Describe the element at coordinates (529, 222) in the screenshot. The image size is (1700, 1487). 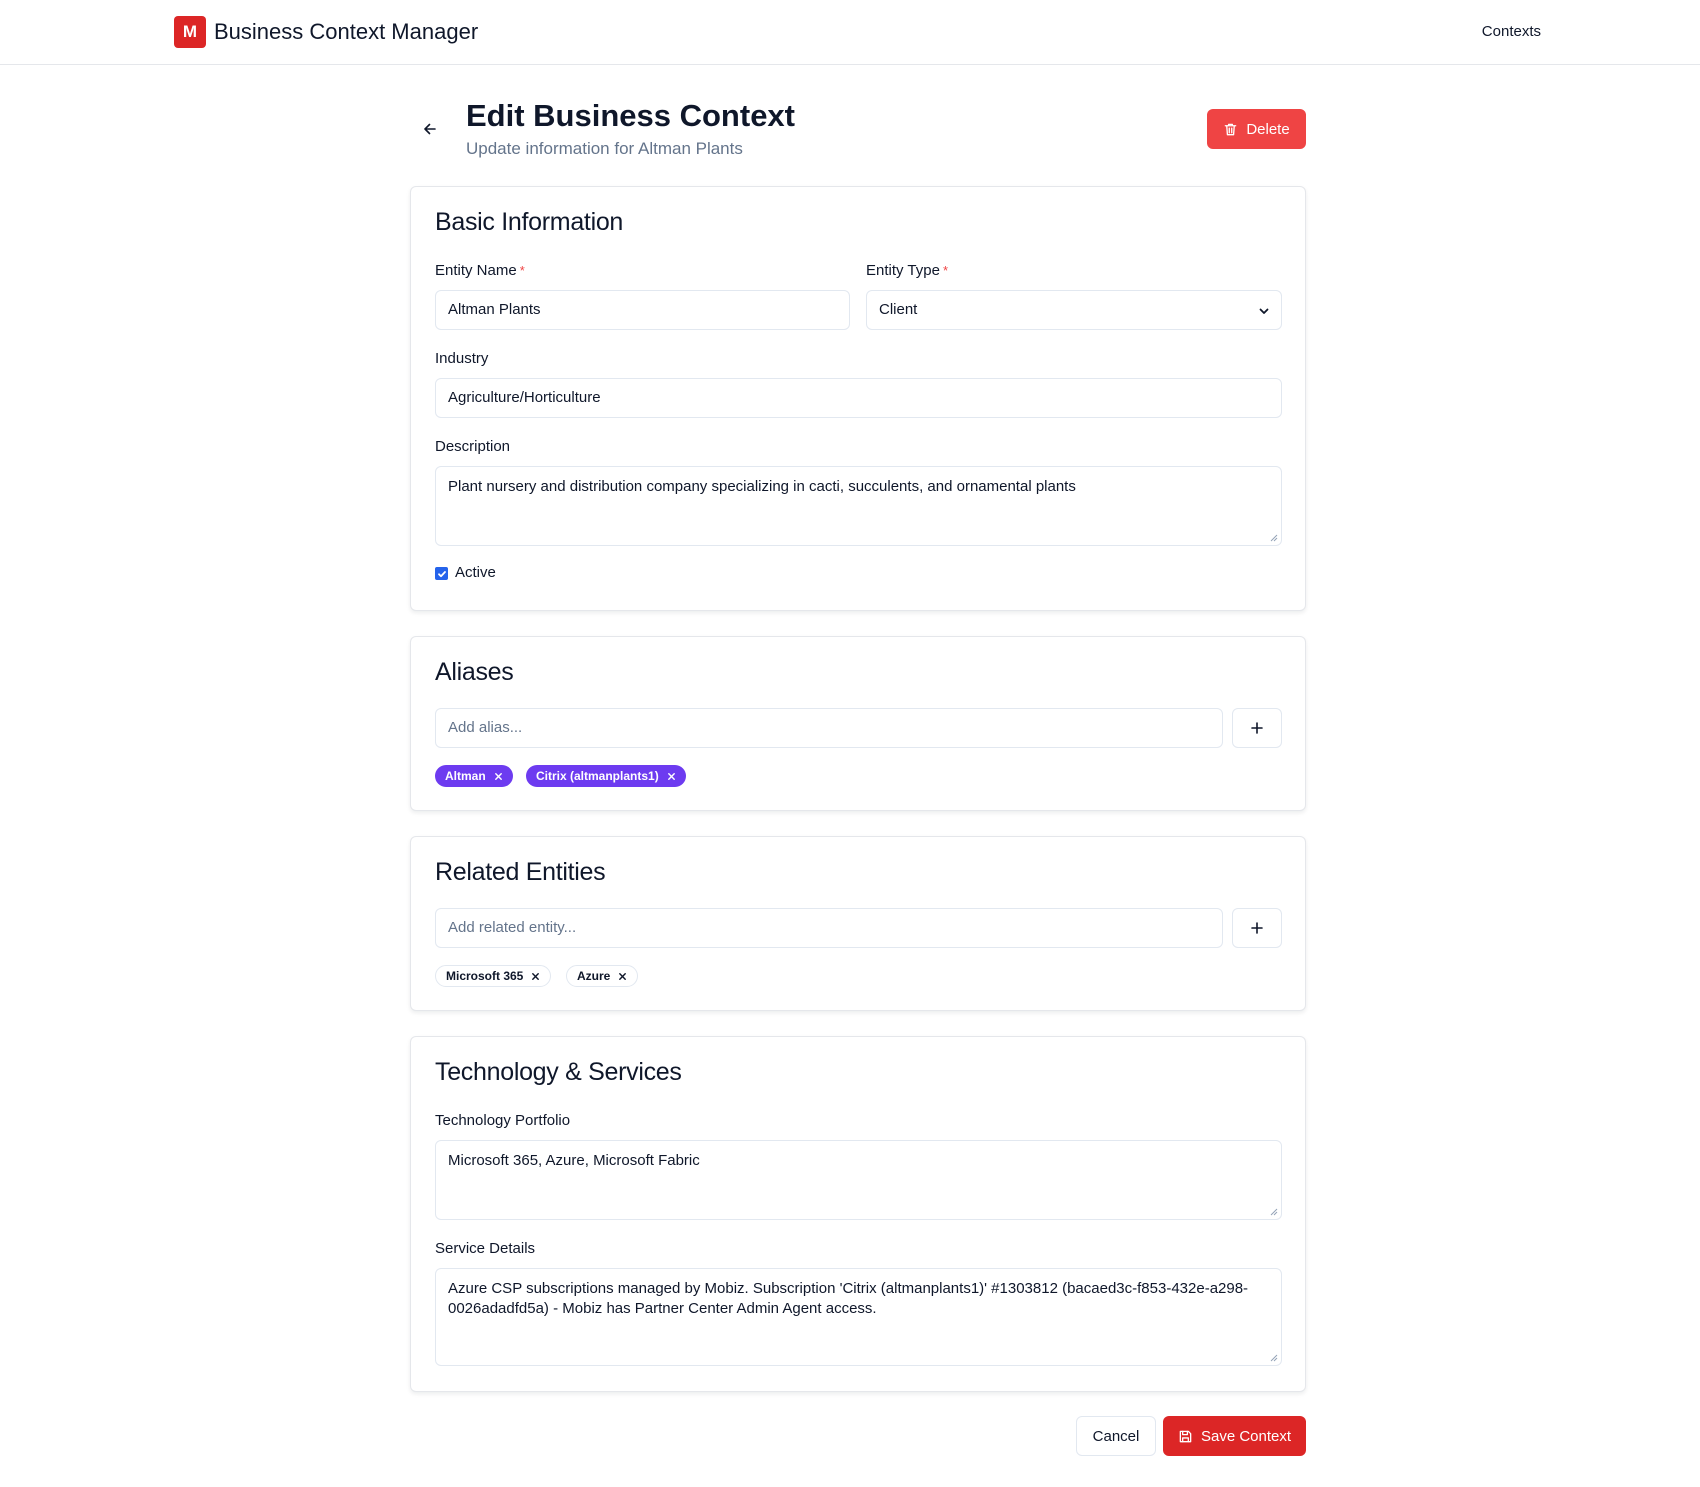
I see `basic-information-title: Basic Information` at that location.